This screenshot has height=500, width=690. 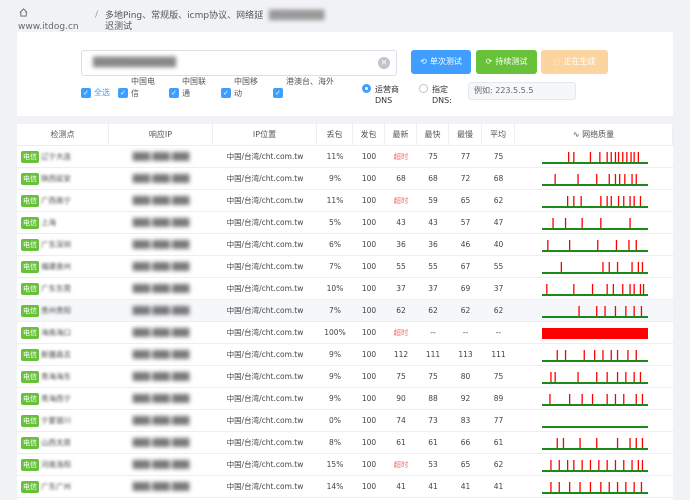 I want to click on cell-latest: 90, so click(x=401, y=398).